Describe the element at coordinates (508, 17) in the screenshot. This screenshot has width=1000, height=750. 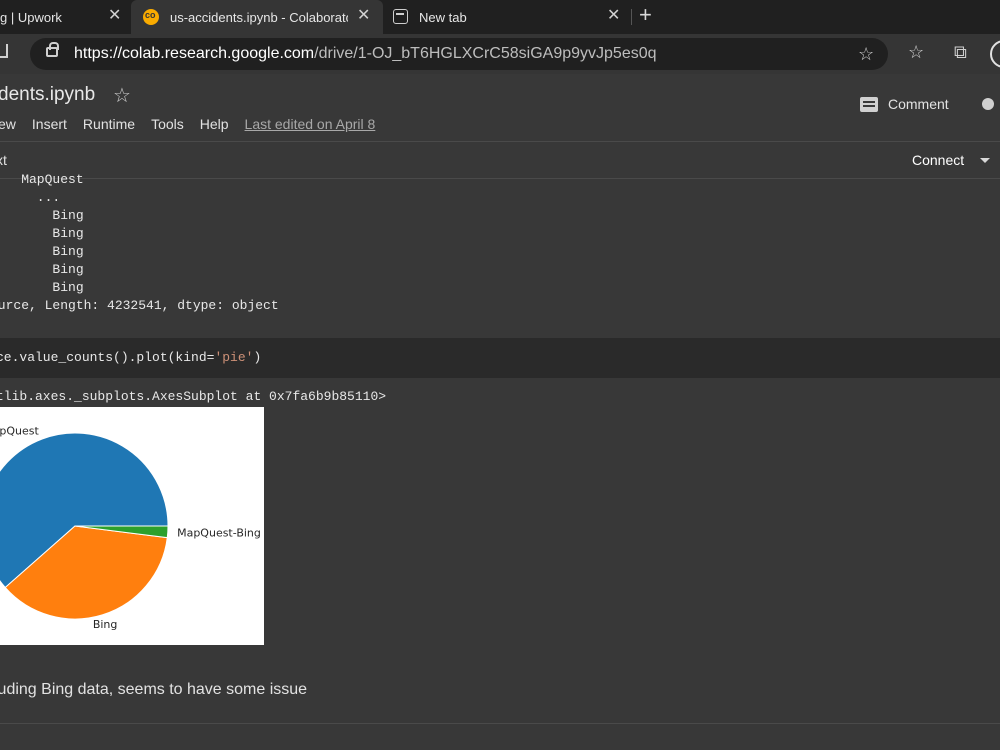
I see `tab-new-tab: New tab ✕` at that location.